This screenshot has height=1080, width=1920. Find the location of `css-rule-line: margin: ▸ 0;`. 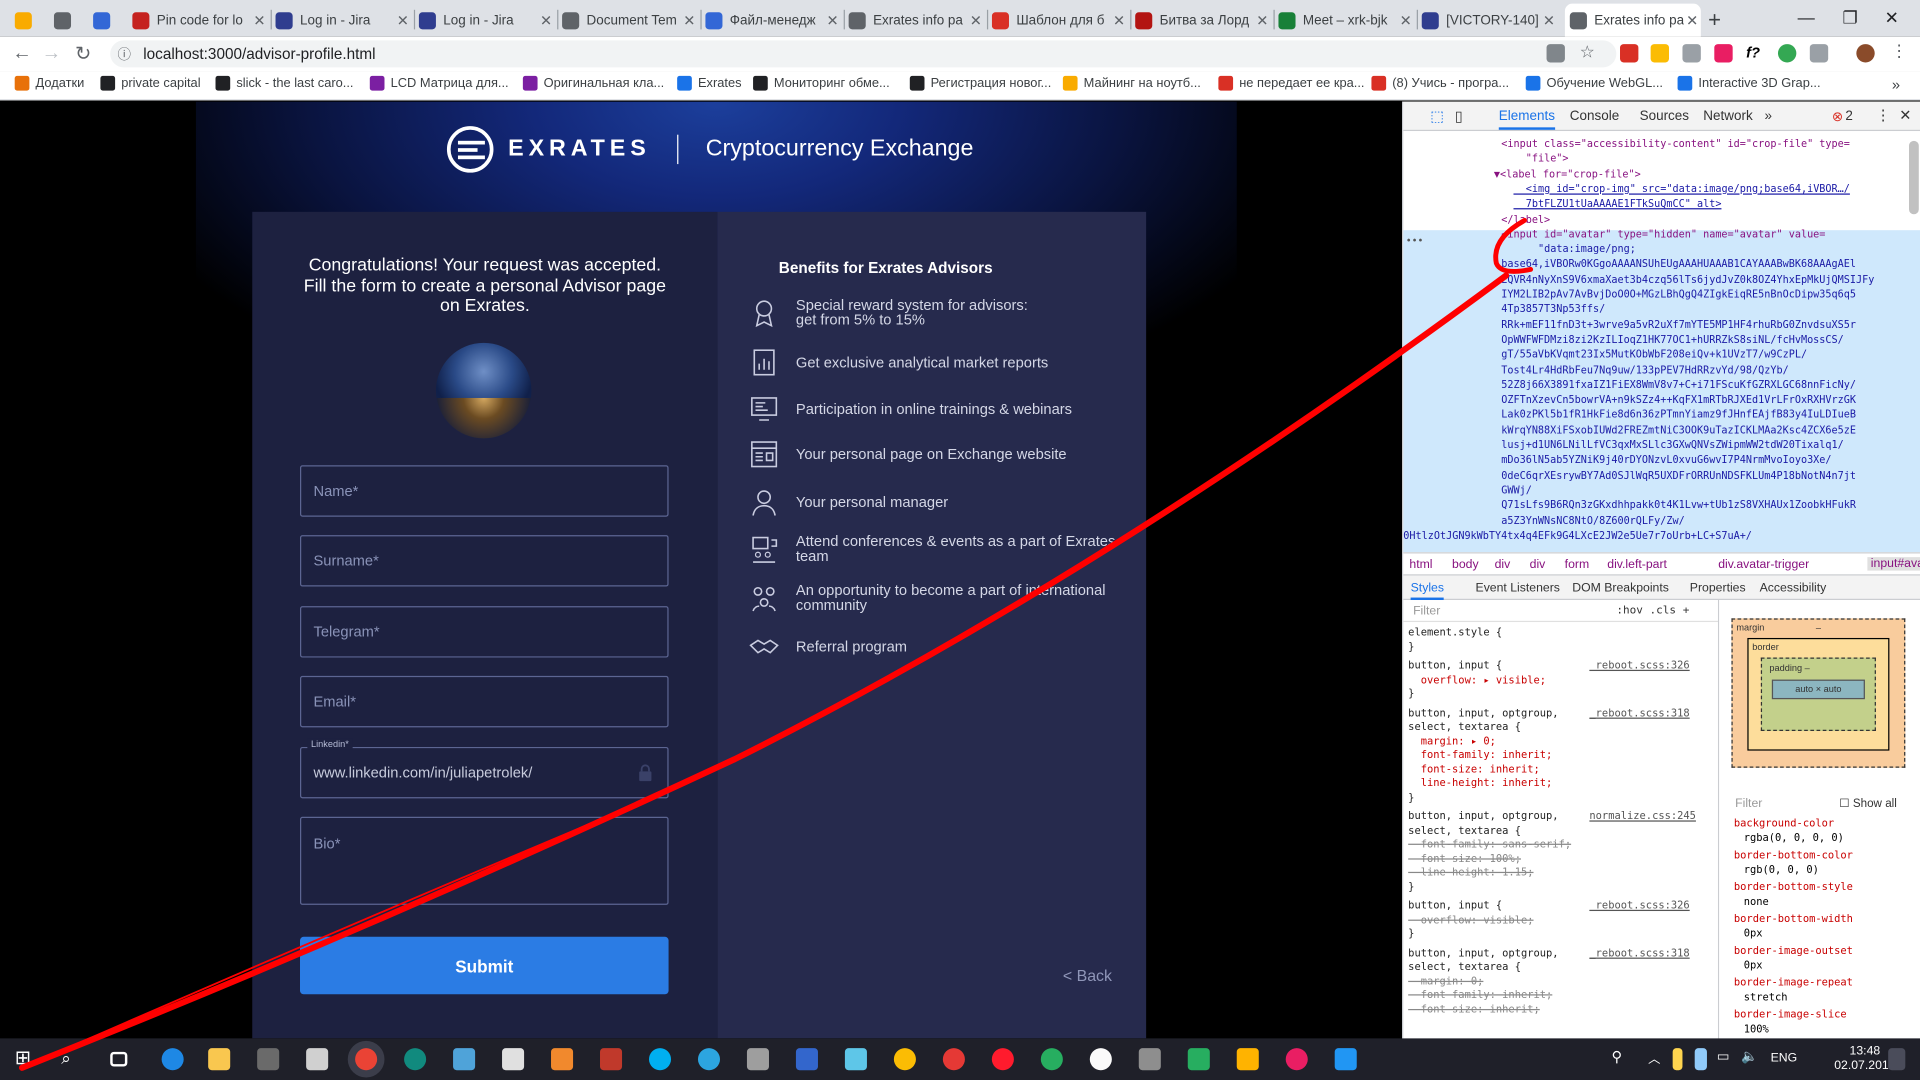

css-rule-line: margin: ▸ 0; is located at coordinates (1452, 742).